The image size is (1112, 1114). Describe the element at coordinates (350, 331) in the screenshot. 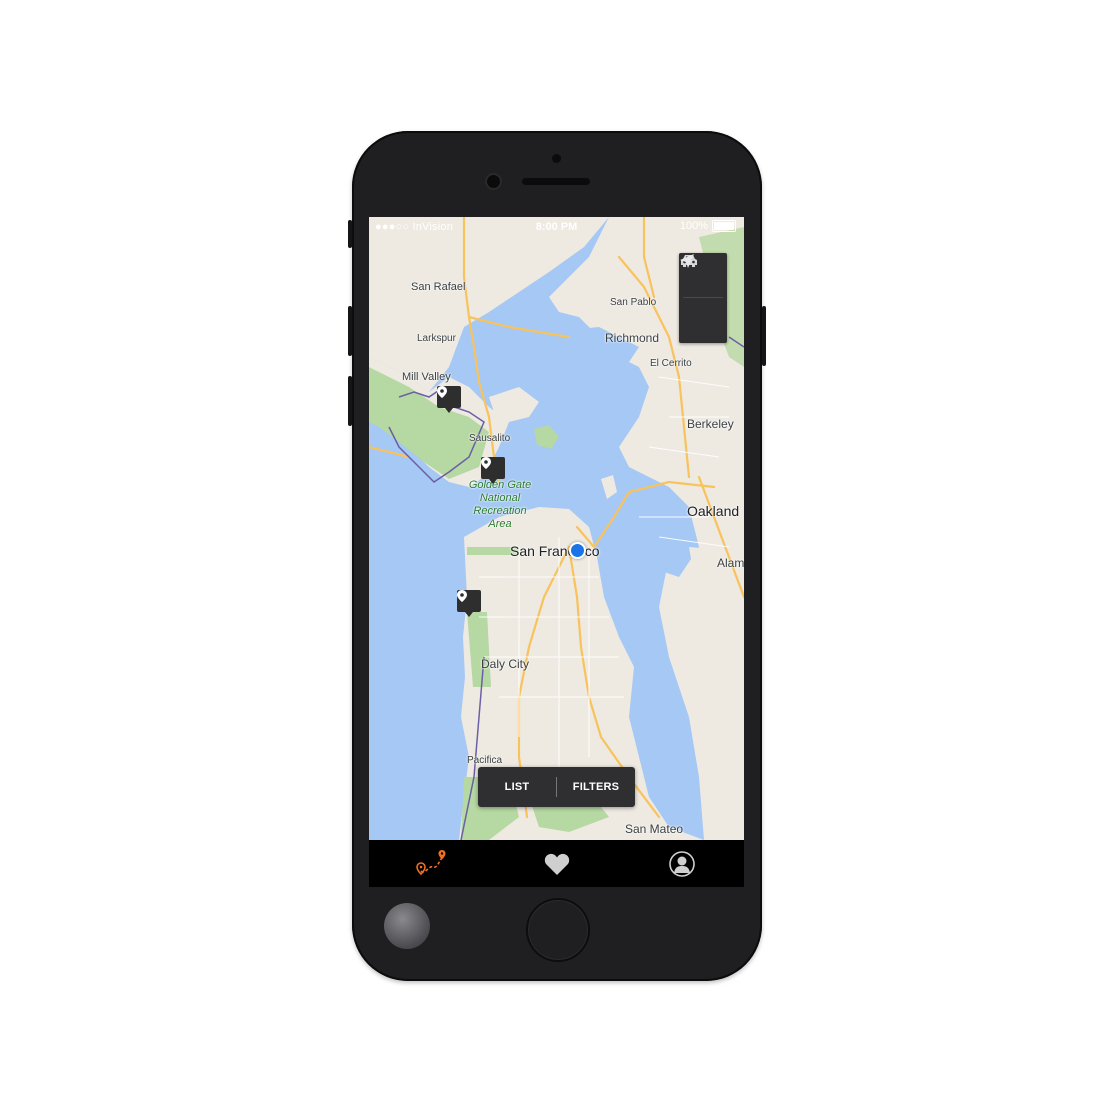

I see `volume-up-button` at that location.